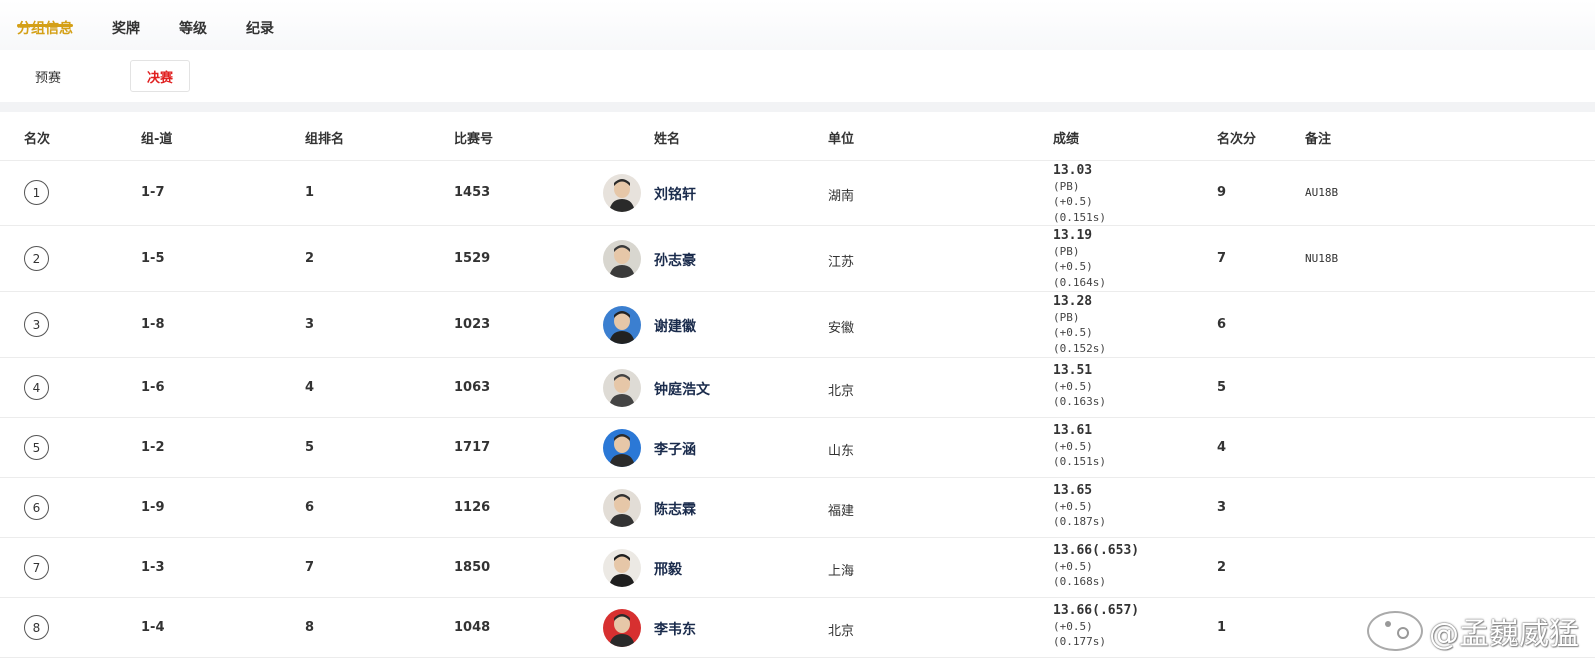  I want to click on unit-cell: 福建, so click(841, 511).